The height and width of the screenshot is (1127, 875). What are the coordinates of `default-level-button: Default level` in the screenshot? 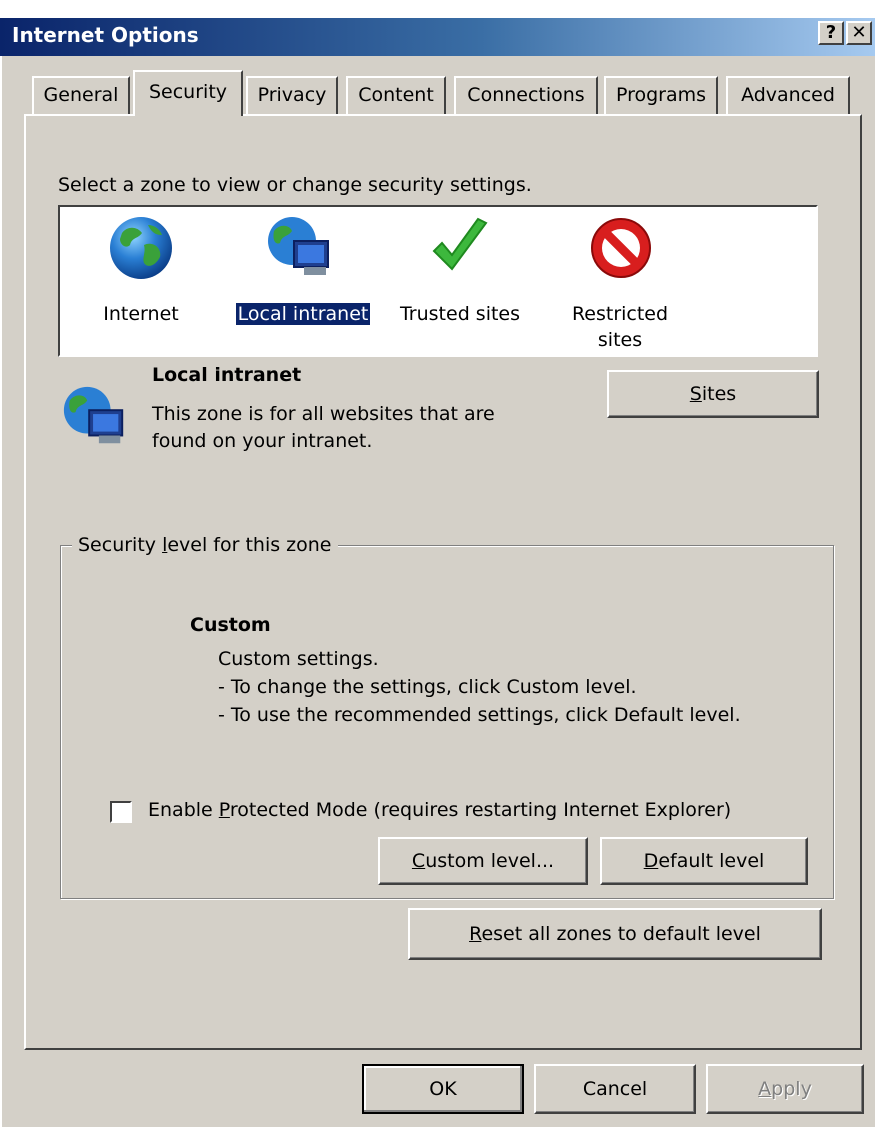 It's located at (704, 861).